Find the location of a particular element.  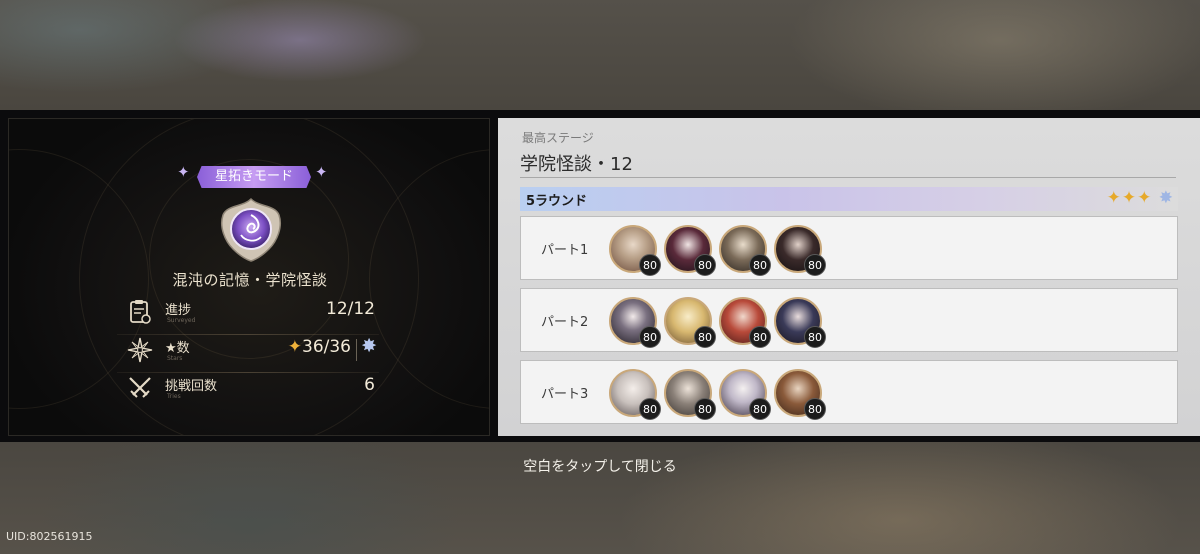

tries-label: 挑戦回数 is located at coordinates (191, 386).